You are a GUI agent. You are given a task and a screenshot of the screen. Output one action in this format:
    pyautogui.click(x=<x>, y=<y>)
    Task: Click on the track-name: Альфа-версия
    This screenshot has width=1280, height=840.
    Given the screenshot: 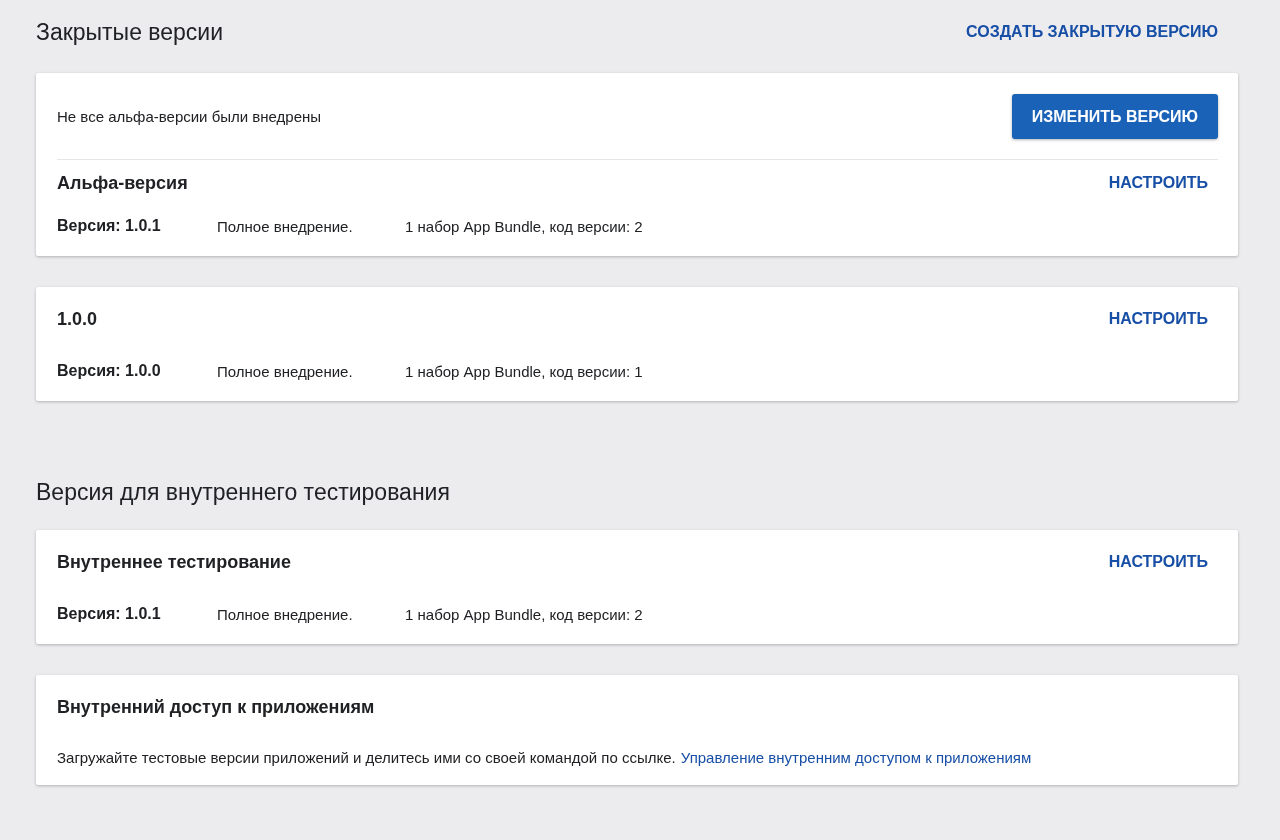 What is the action you would take?
    pyautogui.click(x=122, y=183)
    